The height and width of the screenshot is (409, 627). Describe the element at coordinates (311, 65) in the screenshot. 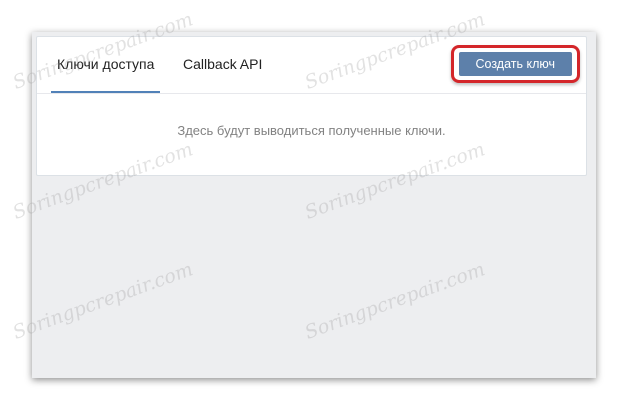

I see `tab-bar: Ключи доступа Callback API Создать ключ` at that location.